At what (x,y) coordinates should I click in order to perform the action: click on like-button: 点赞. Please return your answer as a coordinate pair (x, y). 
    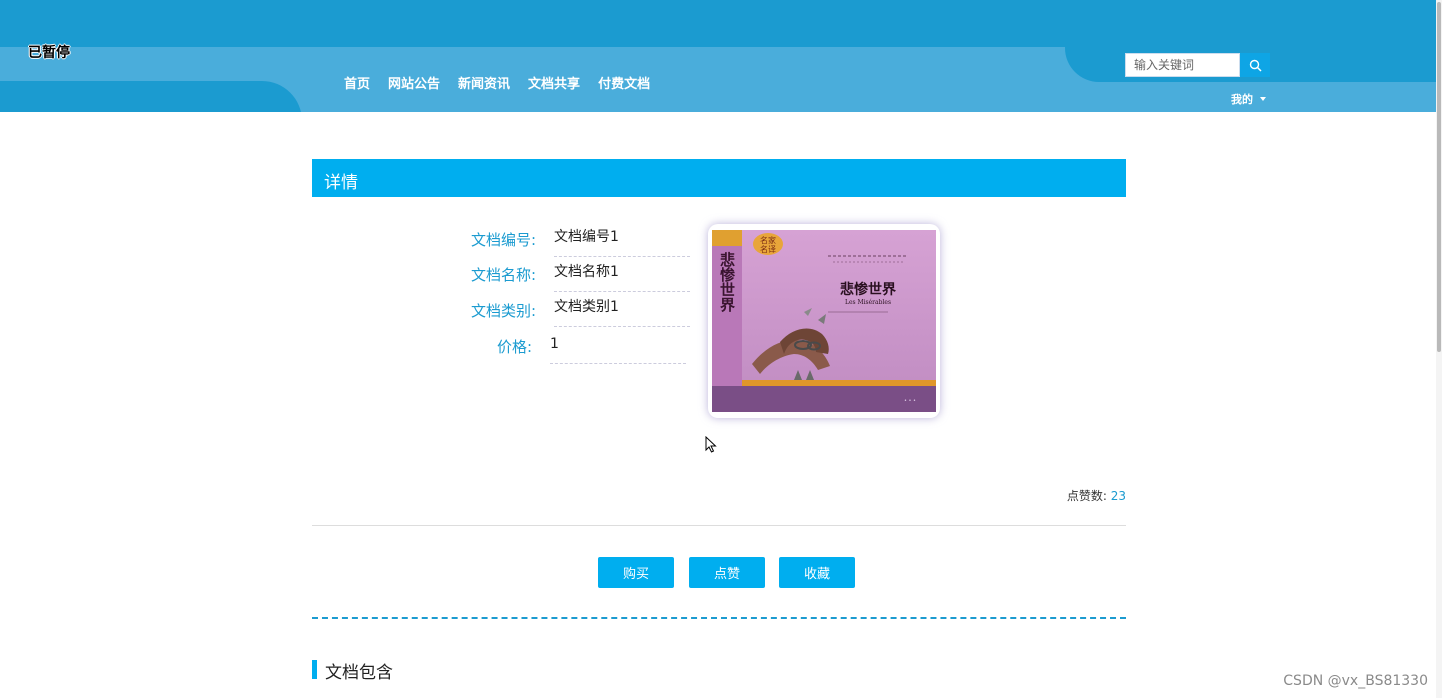
    Looking at the image, I should click on (727, 572).